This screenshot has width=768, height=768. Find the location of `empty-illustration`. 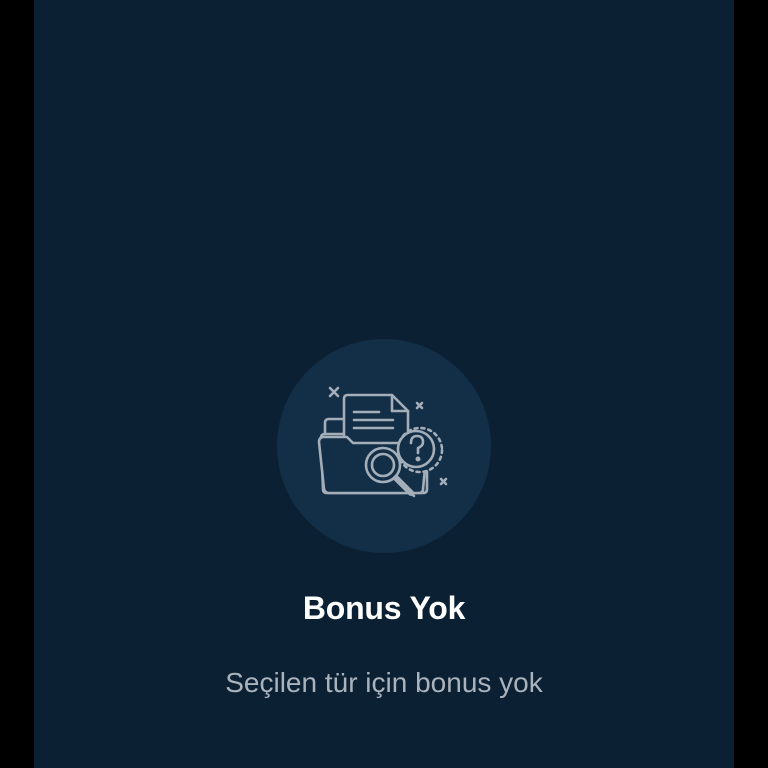

empty-illustration is located at coordinates (384, 446).